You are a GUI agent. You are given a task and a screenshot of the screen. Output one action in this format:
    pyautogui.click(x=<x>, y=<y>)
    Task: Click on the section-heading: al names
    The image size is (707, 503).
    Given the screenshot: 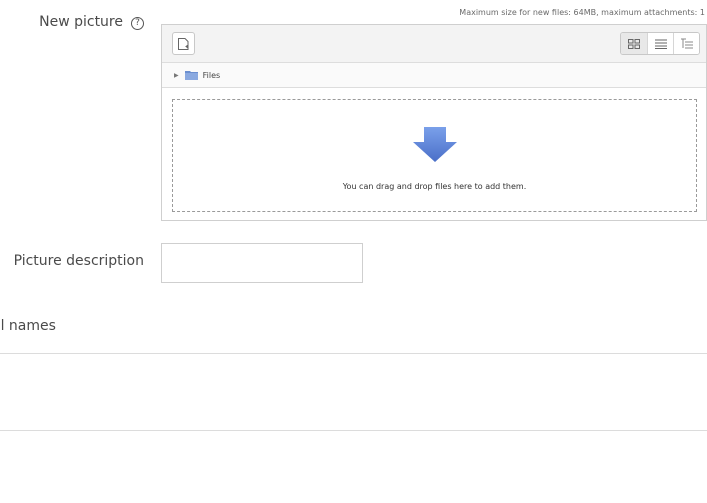 What is the action you would take?
    pyautogui.click(x=60, y=326)
    